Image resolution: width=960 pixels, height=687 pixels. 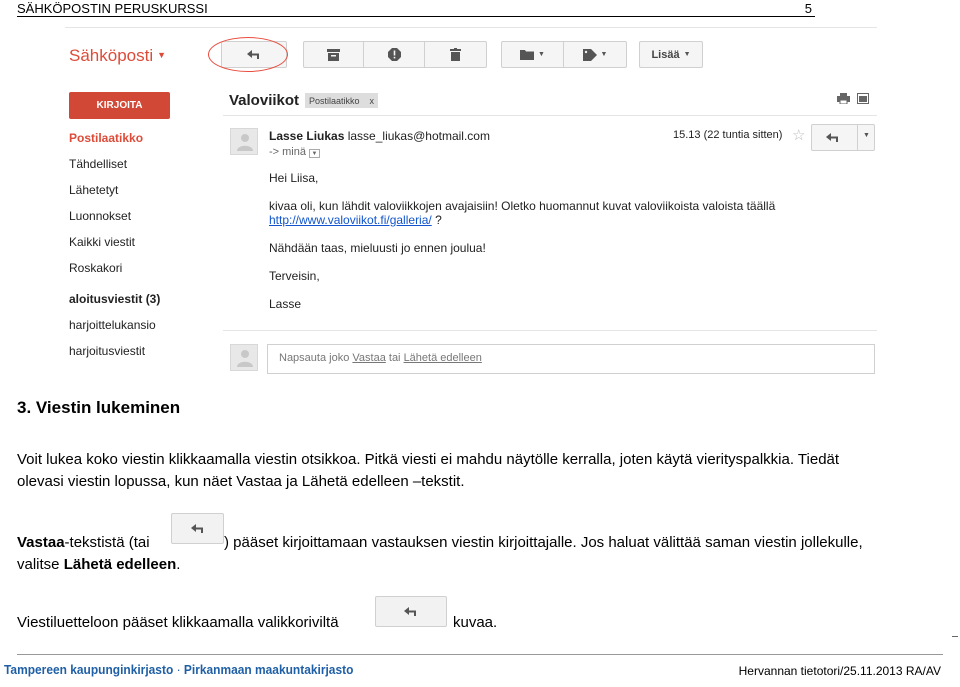 I want to click on logo-left-text: Tampereen kaupunginkirjasto, so click(x=89, y=669).